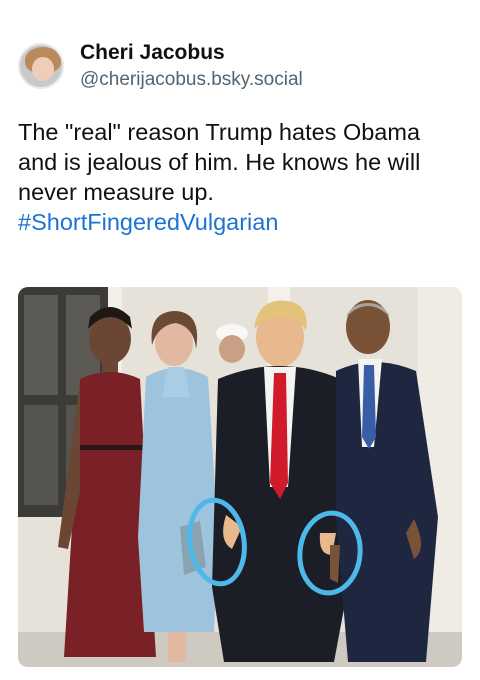 The height and width of the screenshot is (680, 480). I want to click on author-avatar, so click(41, 66).